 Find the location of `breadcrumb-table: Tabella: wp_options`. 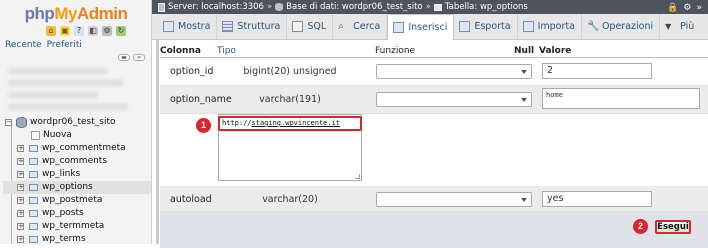

breadcrumb-table: Tabella: wp_options is located at coordinates (486, 7).